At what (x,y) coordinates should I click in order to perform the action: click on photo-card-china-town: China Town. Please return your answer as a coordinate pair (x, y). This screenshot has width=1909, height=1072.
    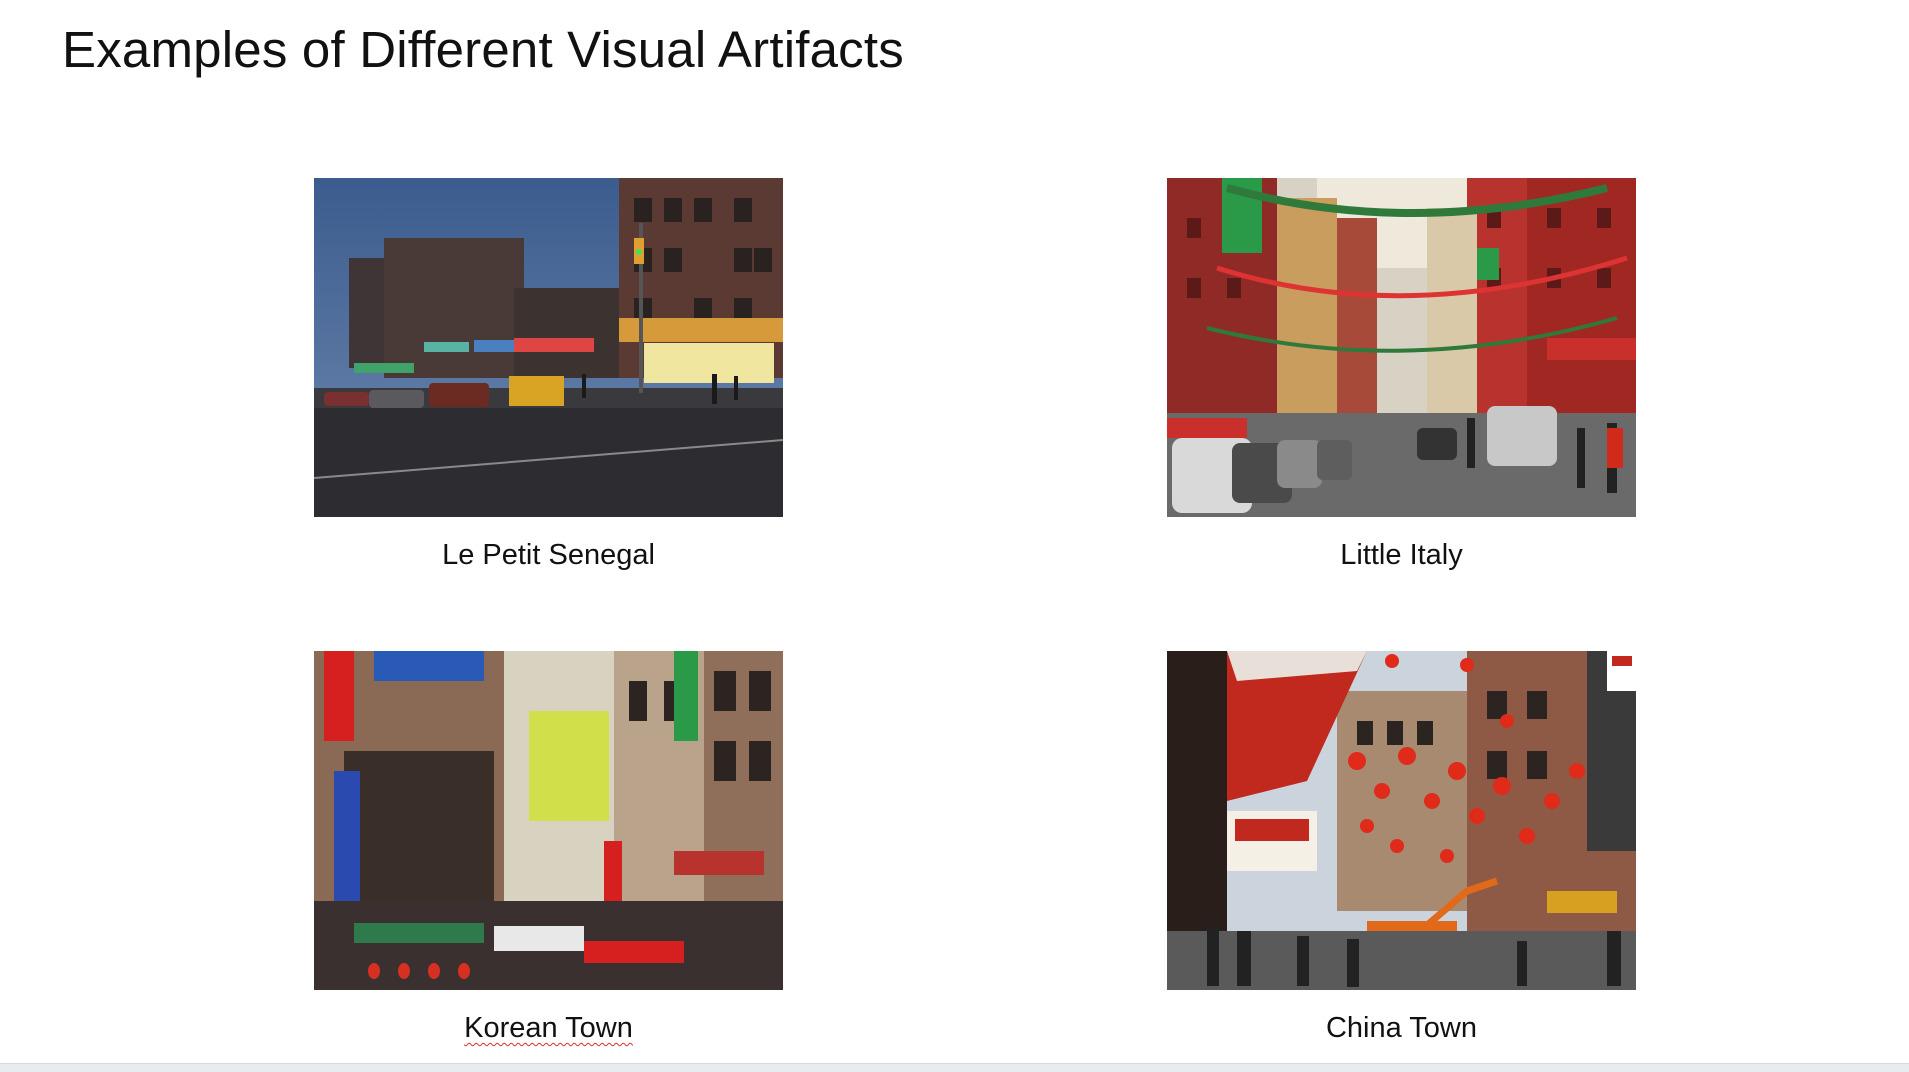
    Looking at the image, I should click on (1401, 848).